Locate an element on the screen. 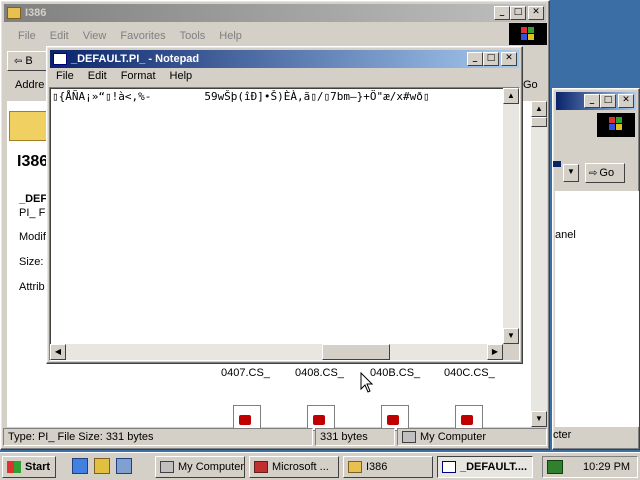  details-name: _DEF is located at coordinates (33, 199).